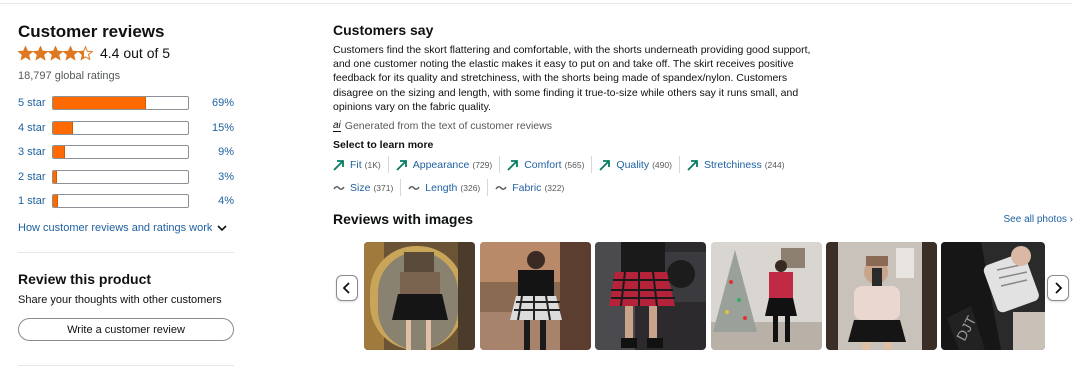  I want to click on see-all-photos-link: See all photos ›, so click(1039, 219).